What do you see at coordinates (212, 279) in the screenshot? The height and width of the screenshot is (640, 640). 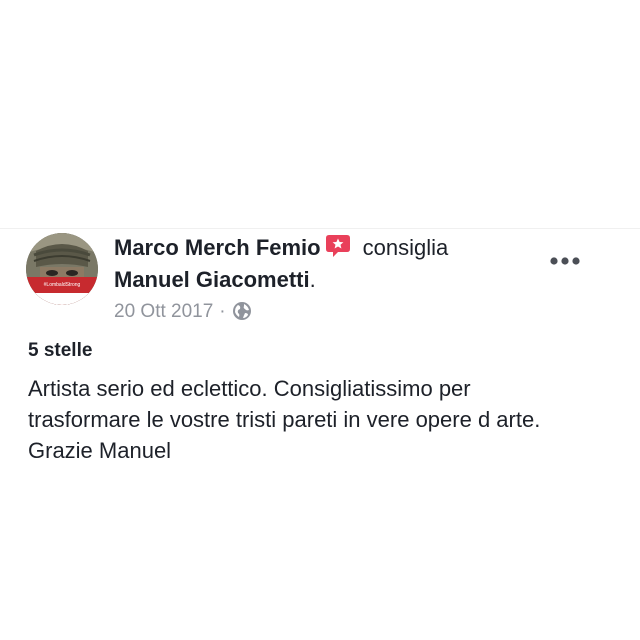 I see `page-name-link: Manuel Giacometti` at bounding box center [212, 279].